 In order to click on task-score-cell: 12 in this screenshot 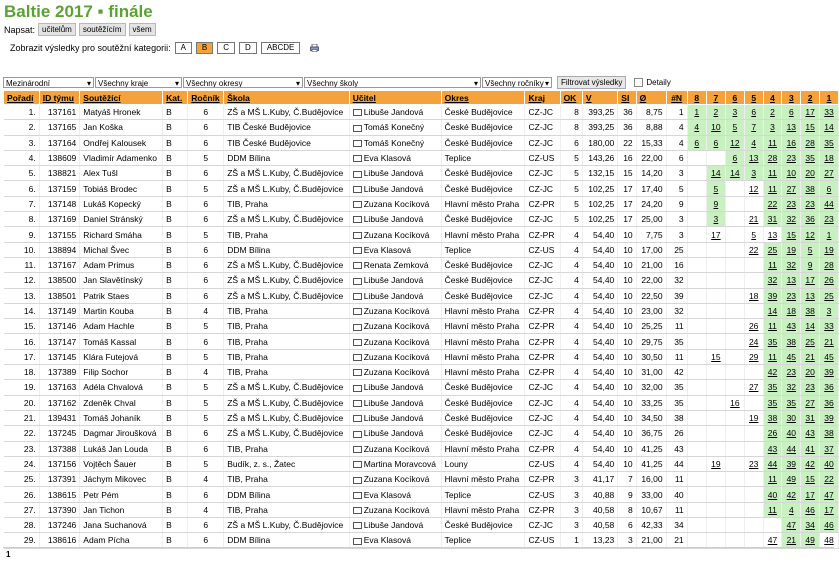, I will do `click(754, 188)`.